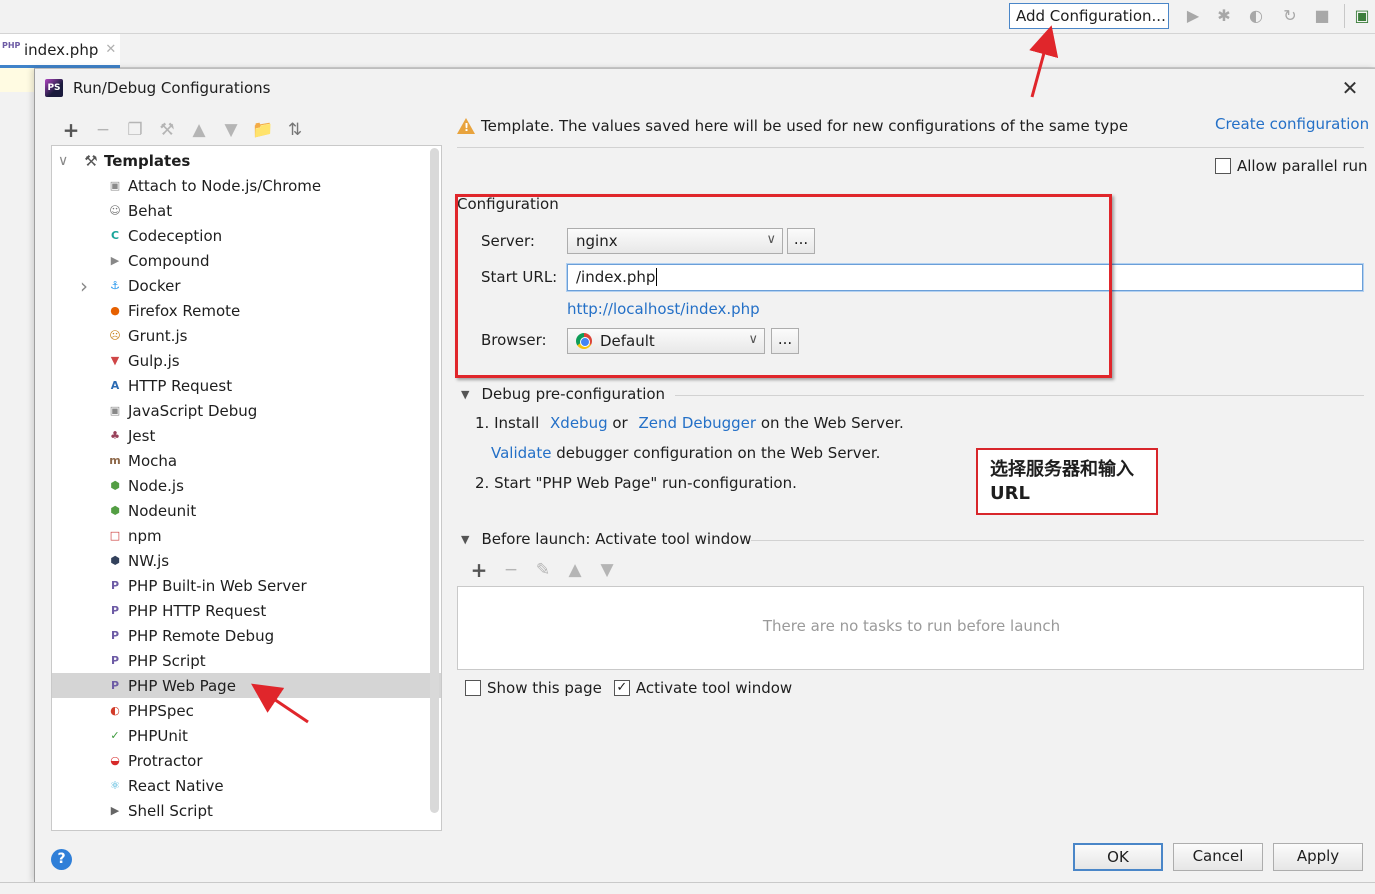 This screenshot has height=894, width=1375. What do you see at coordinates (241, 235) in the screenshot?
I see `tree-item: C Codeception` at bounding box center [241, 235].